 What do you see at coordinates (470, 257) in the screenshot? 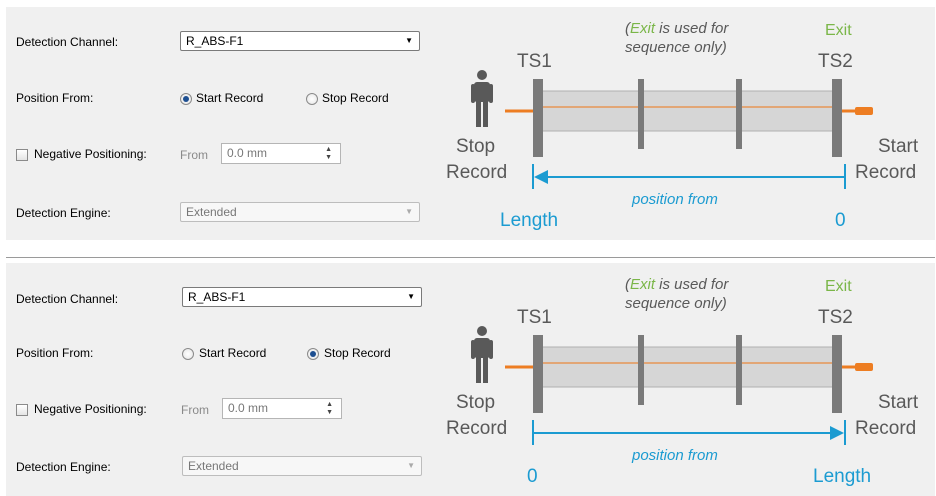
I see `panel-separator` at bounding box center [470, 257].